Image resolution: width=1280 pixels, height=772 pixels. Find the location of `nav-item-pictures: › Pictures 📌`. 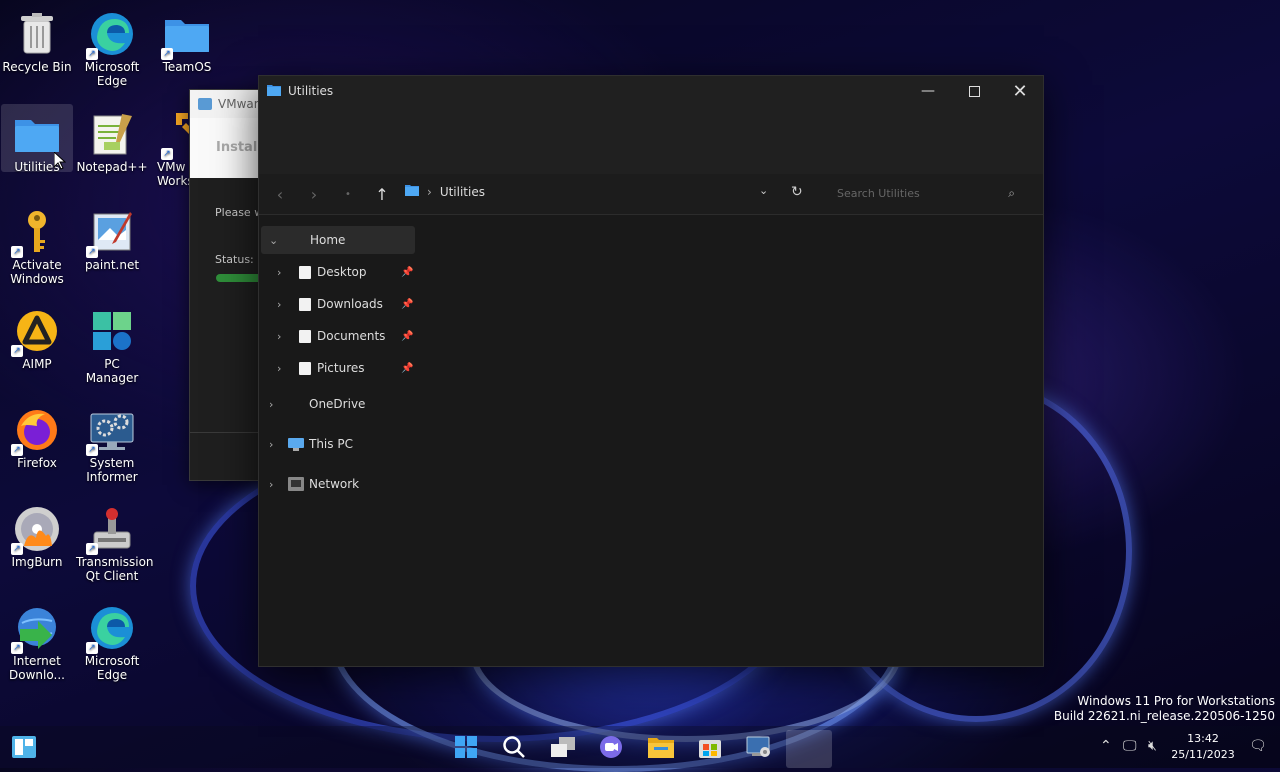

nav-item-pictures: › Pictures 📌 is located at coordinates (339, 368).